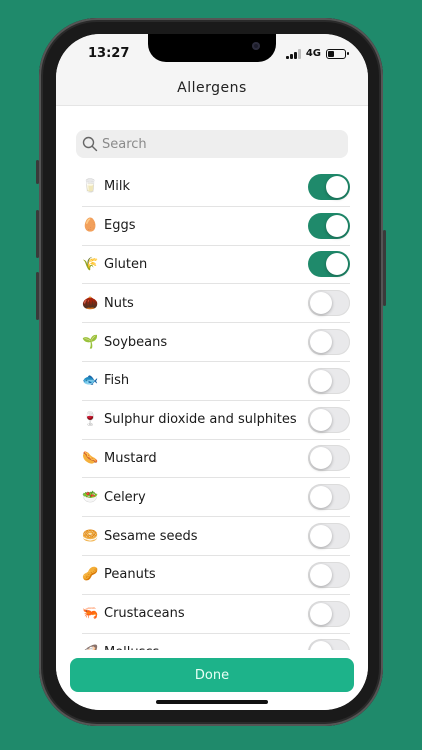 This screenshot has width=422, height=750. Describe the element at coordinates (119, 303) in the screenshot. I see `allergen-label: Nuts` at that location.